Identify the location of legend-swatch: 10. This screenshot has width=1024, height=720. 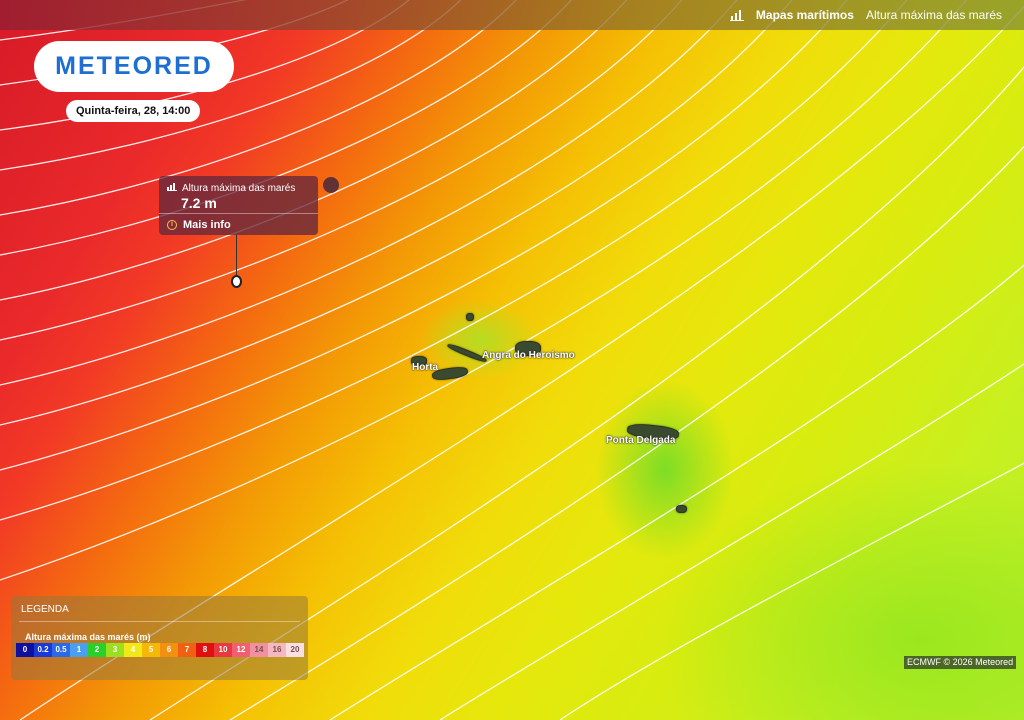
(223, 650).